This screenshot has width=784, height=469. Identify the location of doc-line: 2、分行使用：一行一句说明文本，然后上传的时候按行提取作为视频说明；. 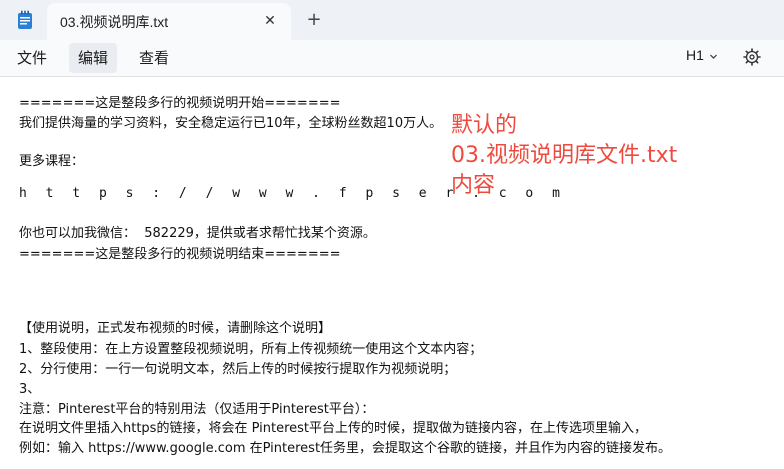
(238, 369).